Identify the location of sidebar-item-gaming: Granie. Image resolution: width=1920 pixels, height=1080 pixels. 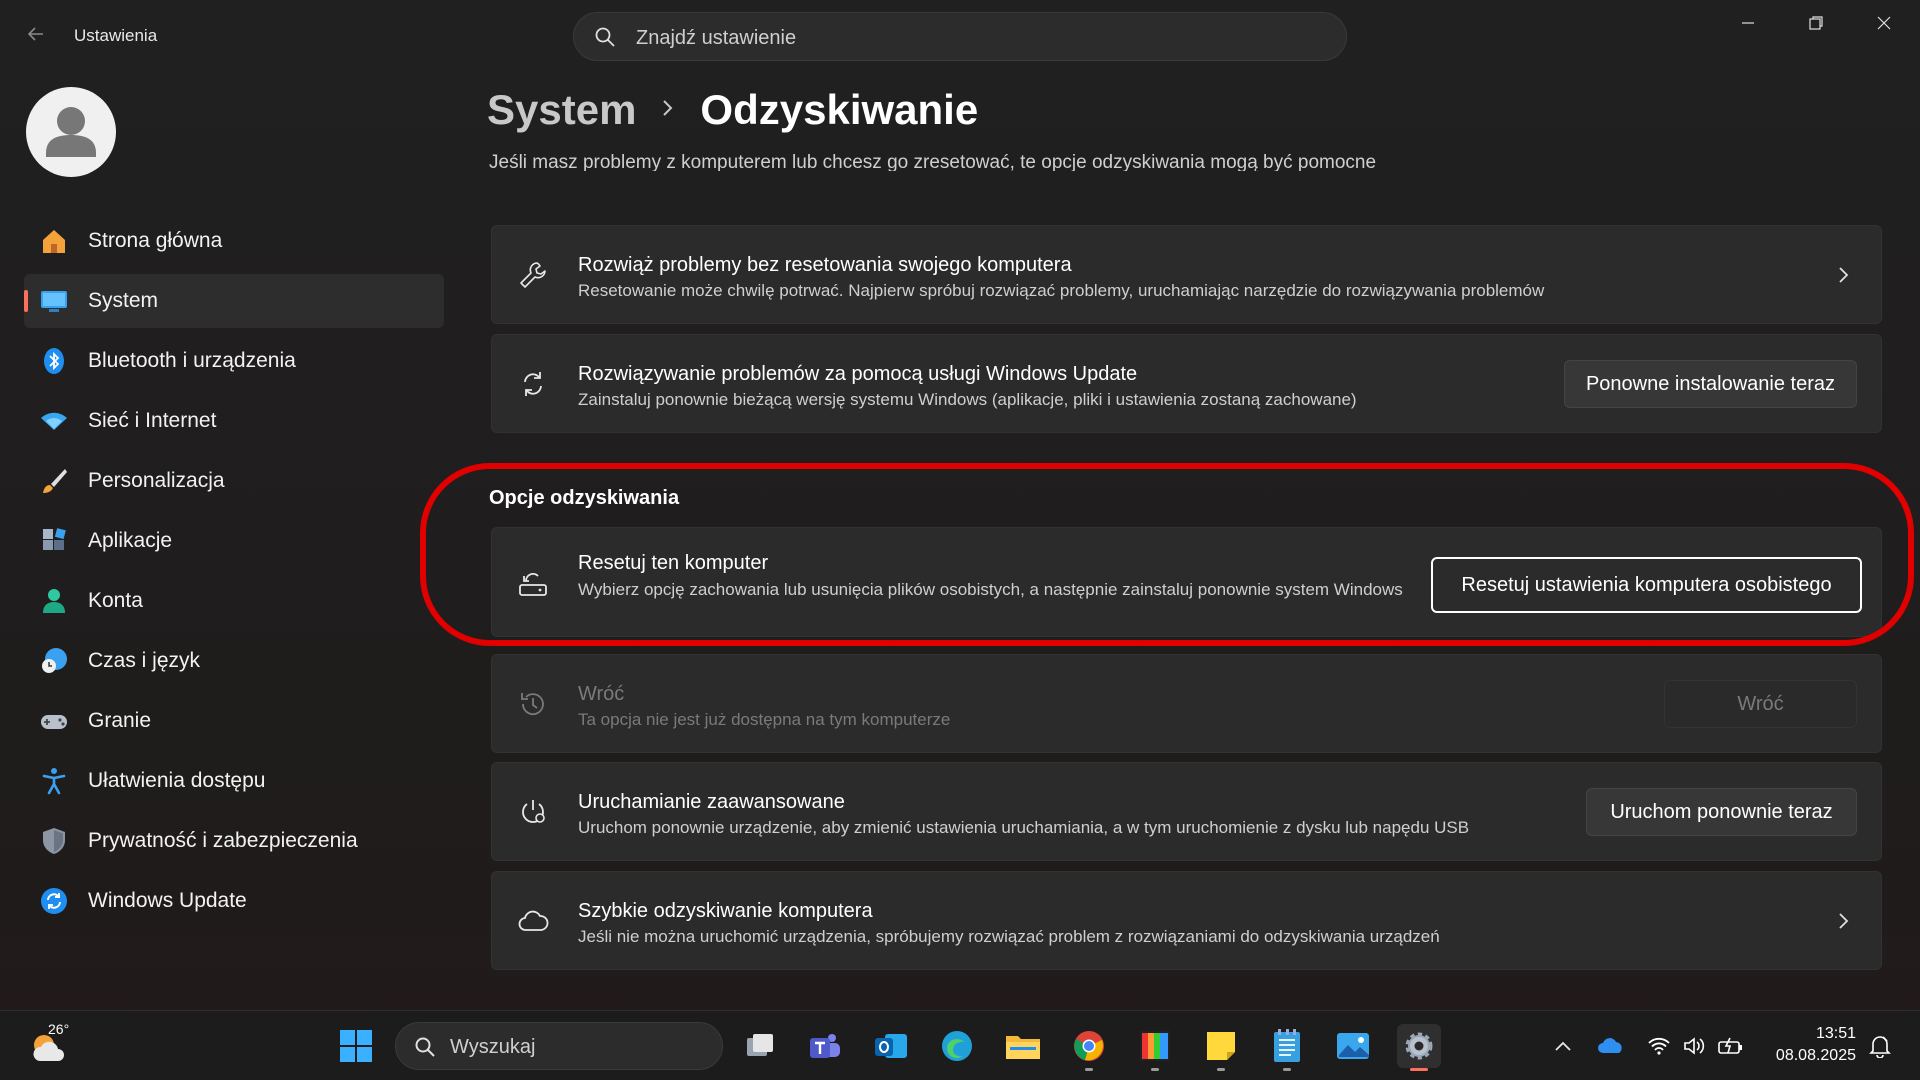
(234, 721).